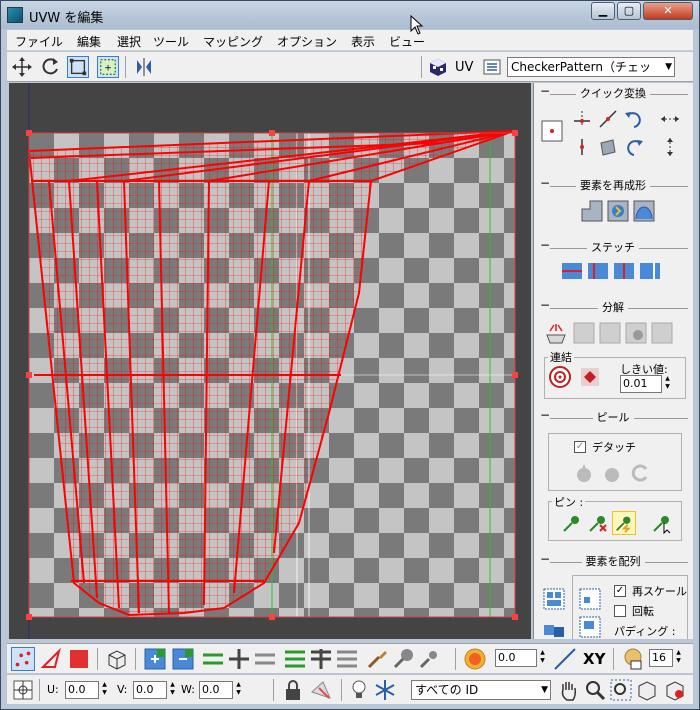 The height and width of the screenshot is (710, 700). What do you see at coordinates (650, 271) in the screenshot?
I see `stitch-target-icon` at bounding box center [650, 271].